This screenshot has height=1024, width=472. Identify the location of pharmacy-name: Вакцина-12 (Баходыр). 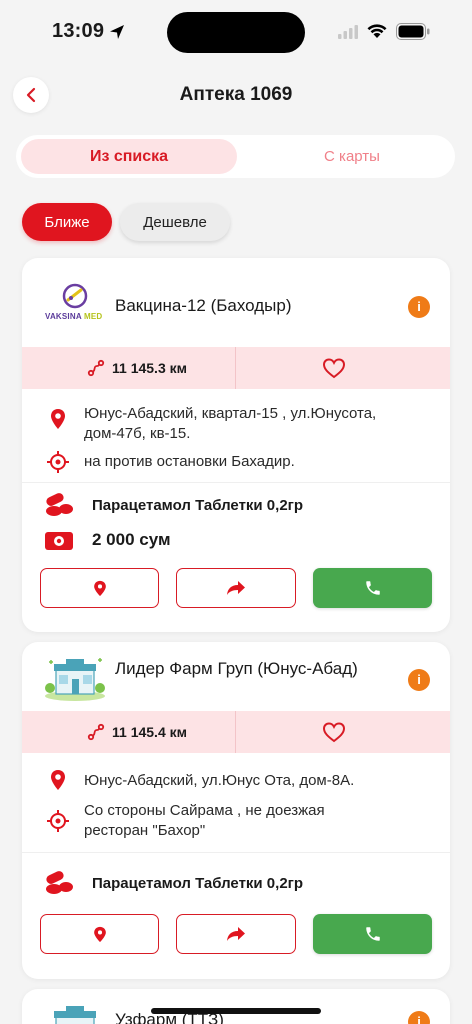
(203, 305).